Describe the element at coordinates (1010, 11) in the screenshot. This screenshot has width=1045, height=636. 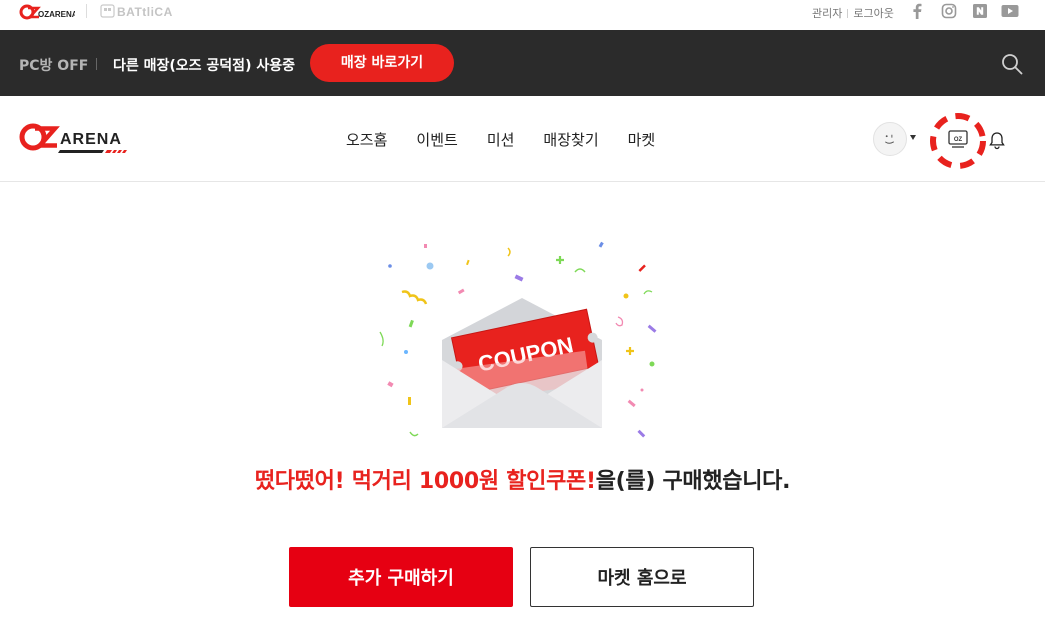
I see `youtube-icon` at that location.